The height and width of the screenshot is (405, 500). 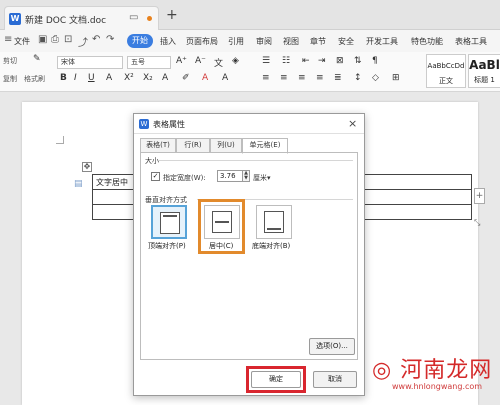 I want to click on shrink-font-icon: A⁻, so click(x=200, y=61).